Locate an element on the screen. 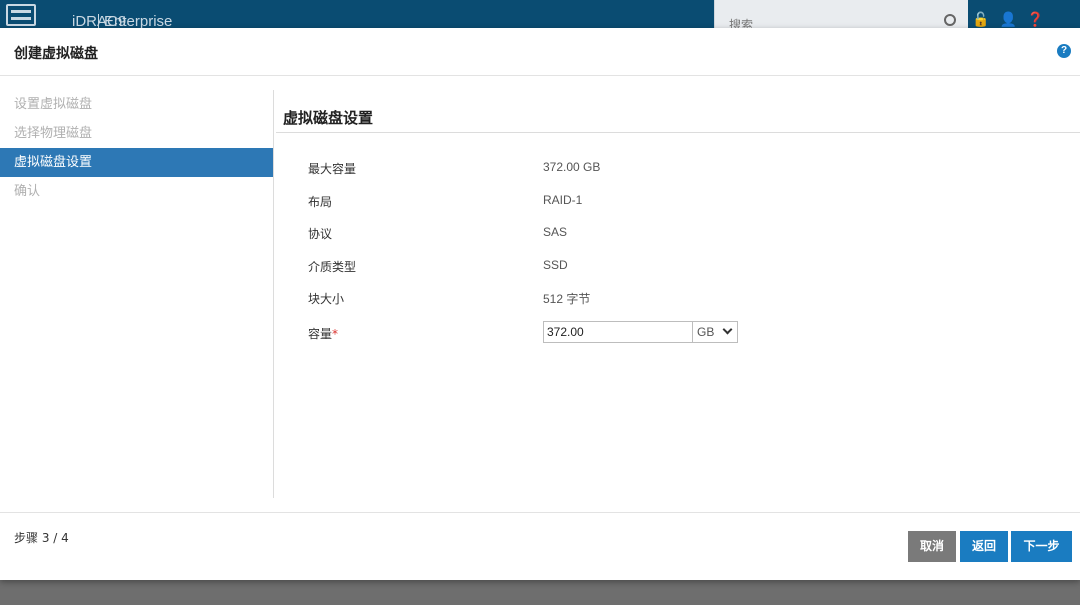  required-marker: * is located at coordinates (335, 334).